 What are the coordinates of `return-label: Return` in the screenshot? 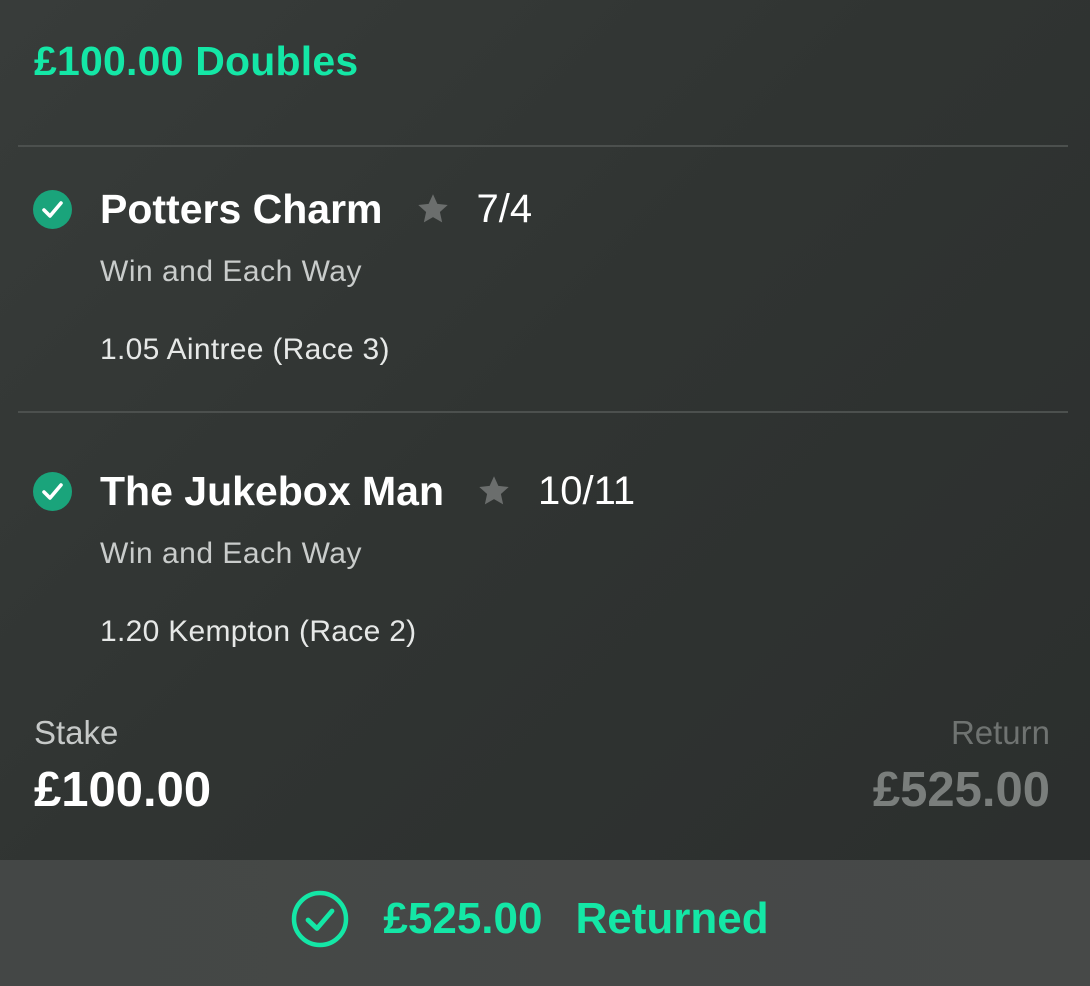 It's located at (1000, 732).